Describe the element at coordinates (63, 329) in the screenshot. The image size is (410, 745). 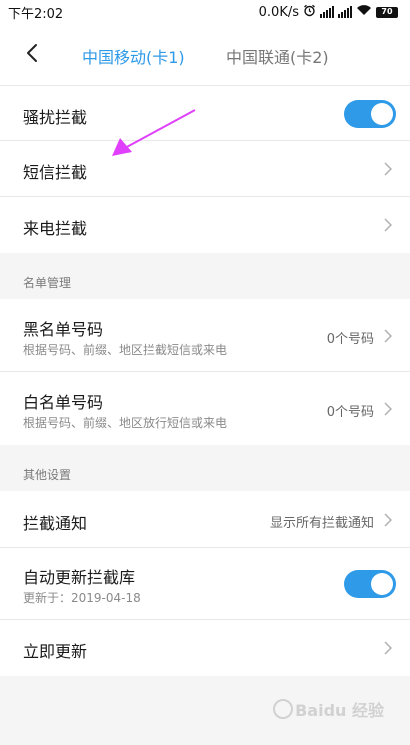
I see `row-title: 黑名单号码` at that location.